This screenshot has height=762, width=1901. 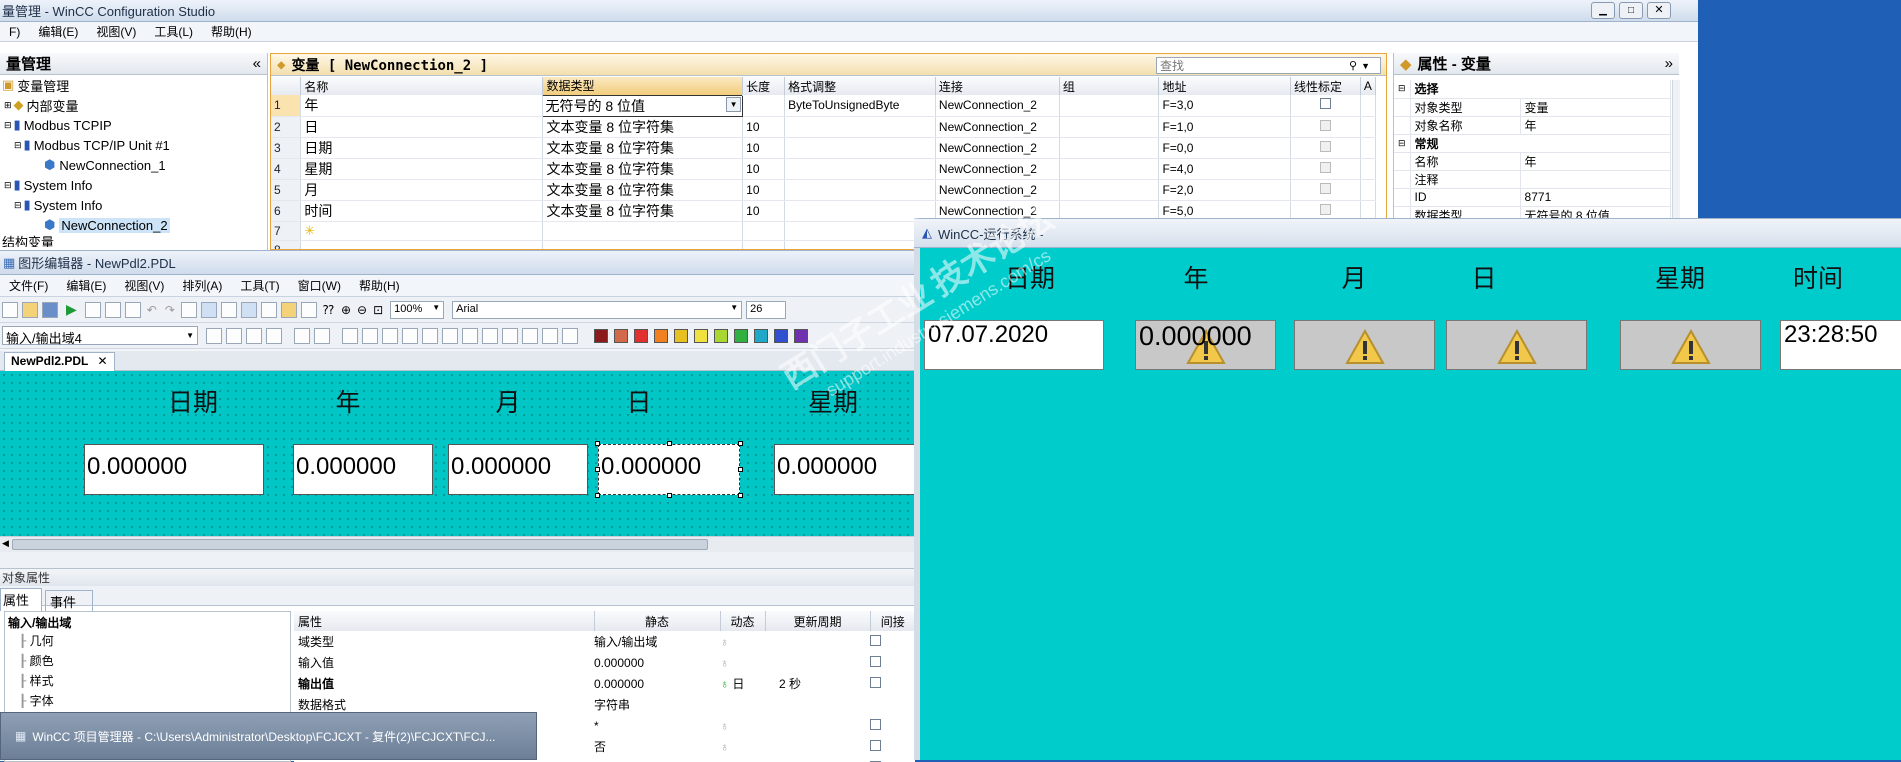 I want to click on zoom-in-icon: ⊕, so click(x=346, y=310).